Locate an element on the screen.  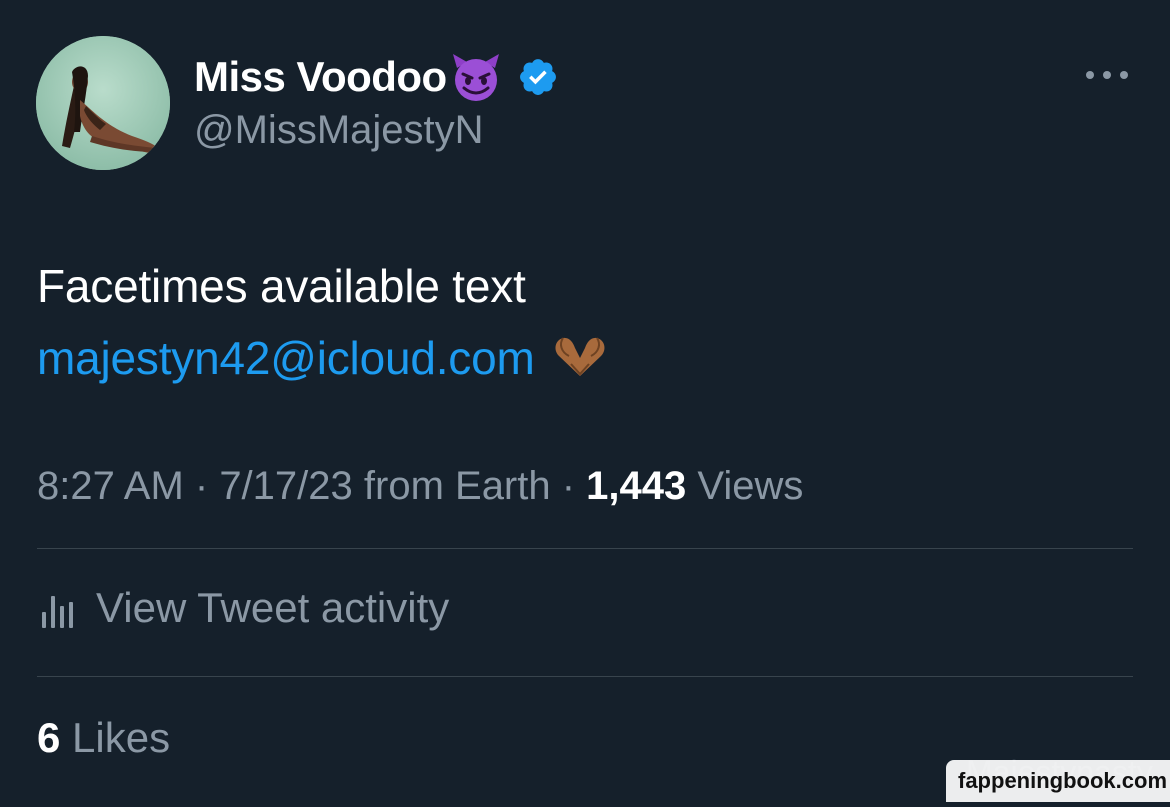
view-tweet-activity-button: View Tweet activity is located at coordinates (244, 608).